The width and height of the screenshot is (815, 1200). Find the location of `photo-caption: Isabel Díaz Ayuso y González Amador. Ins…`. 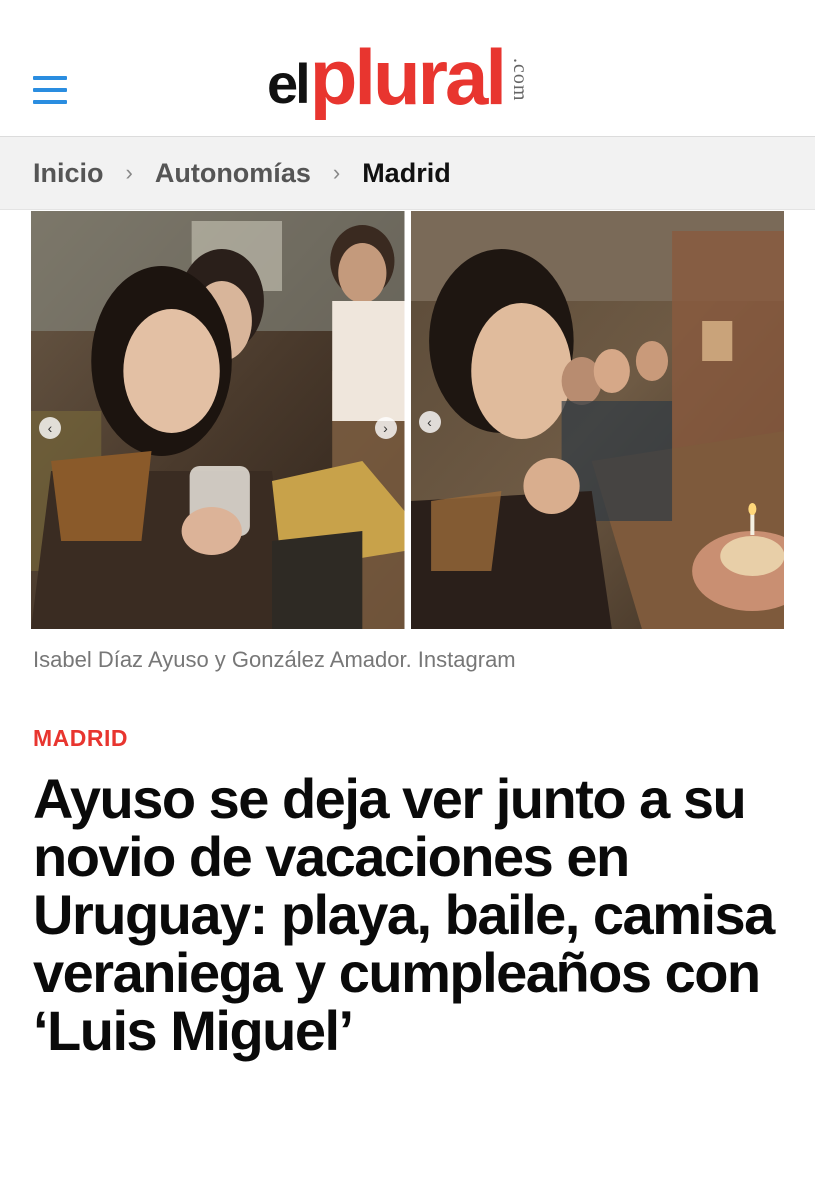

photo-caption: Isabel Díaz Ayuso y González Amador. Ins… is located at coordinates (274, 659).